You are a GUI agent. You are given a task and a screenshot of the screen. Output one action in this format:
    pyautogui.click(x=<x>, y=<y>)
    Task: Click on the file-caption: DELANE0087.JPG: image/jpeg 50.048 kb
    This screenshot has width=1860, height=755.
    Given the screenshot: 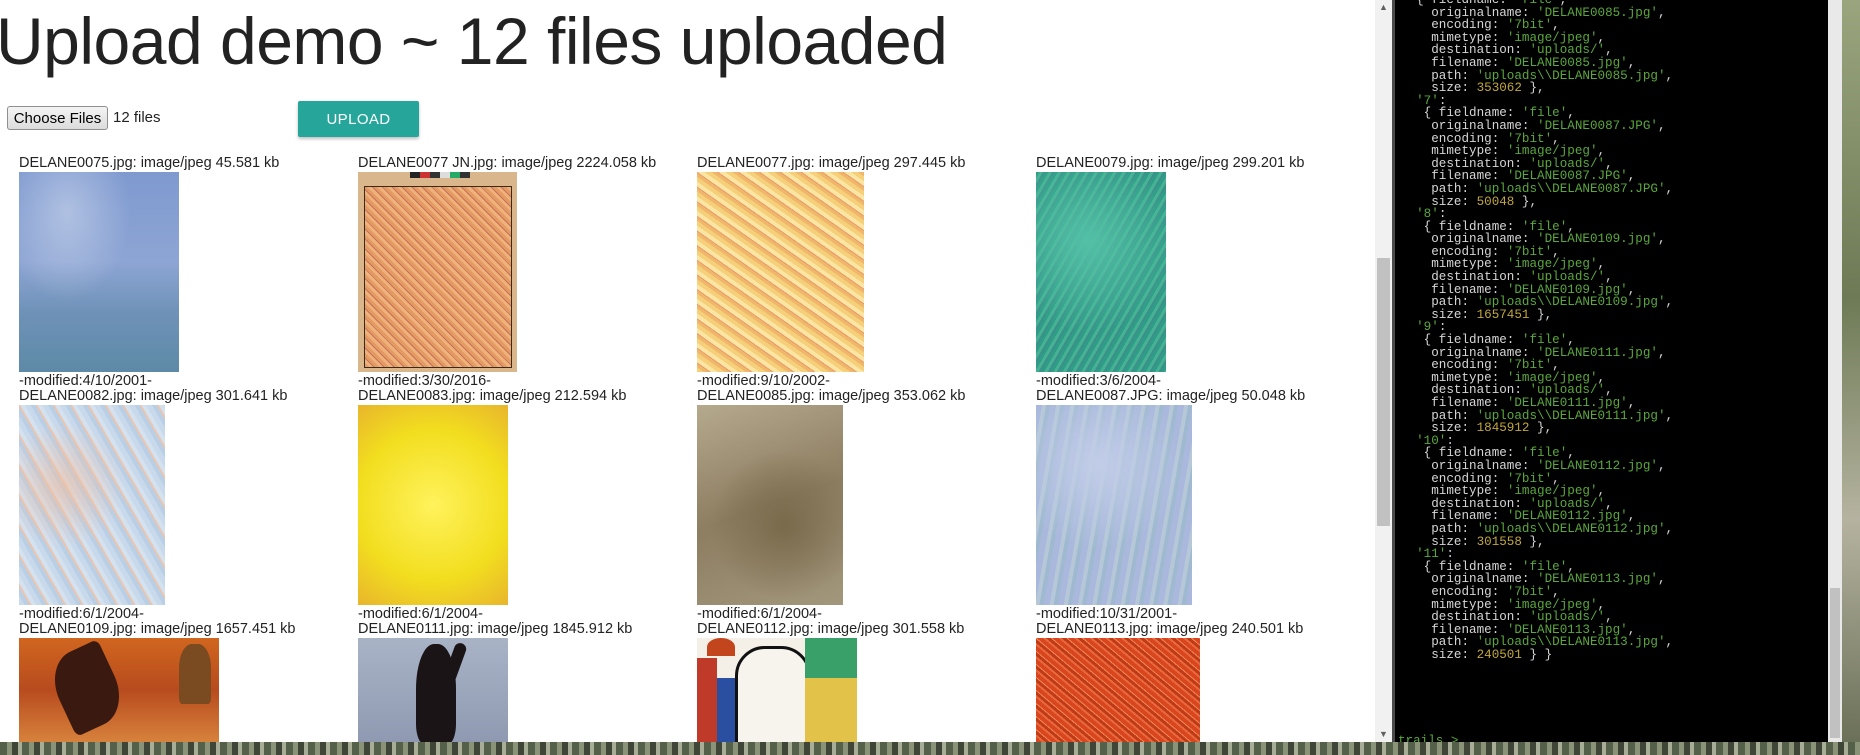 What is the action you would take?
    pyautogui.click(x=1171, y=396)
    